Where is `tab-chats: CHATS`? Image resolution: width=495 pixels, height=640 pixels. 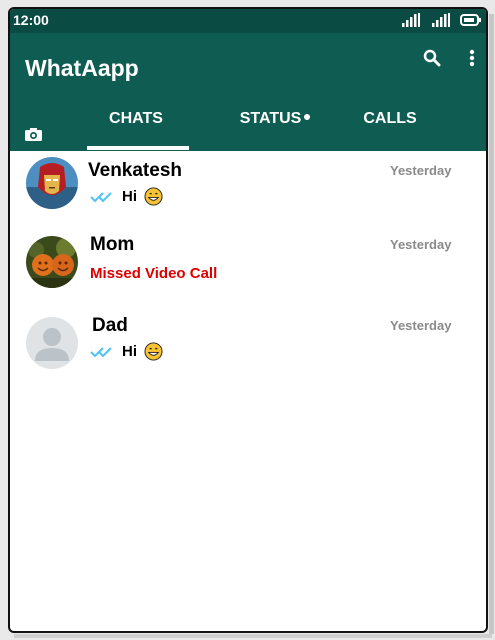 tab-chats: CHATS is located at coordinates (136, 119).